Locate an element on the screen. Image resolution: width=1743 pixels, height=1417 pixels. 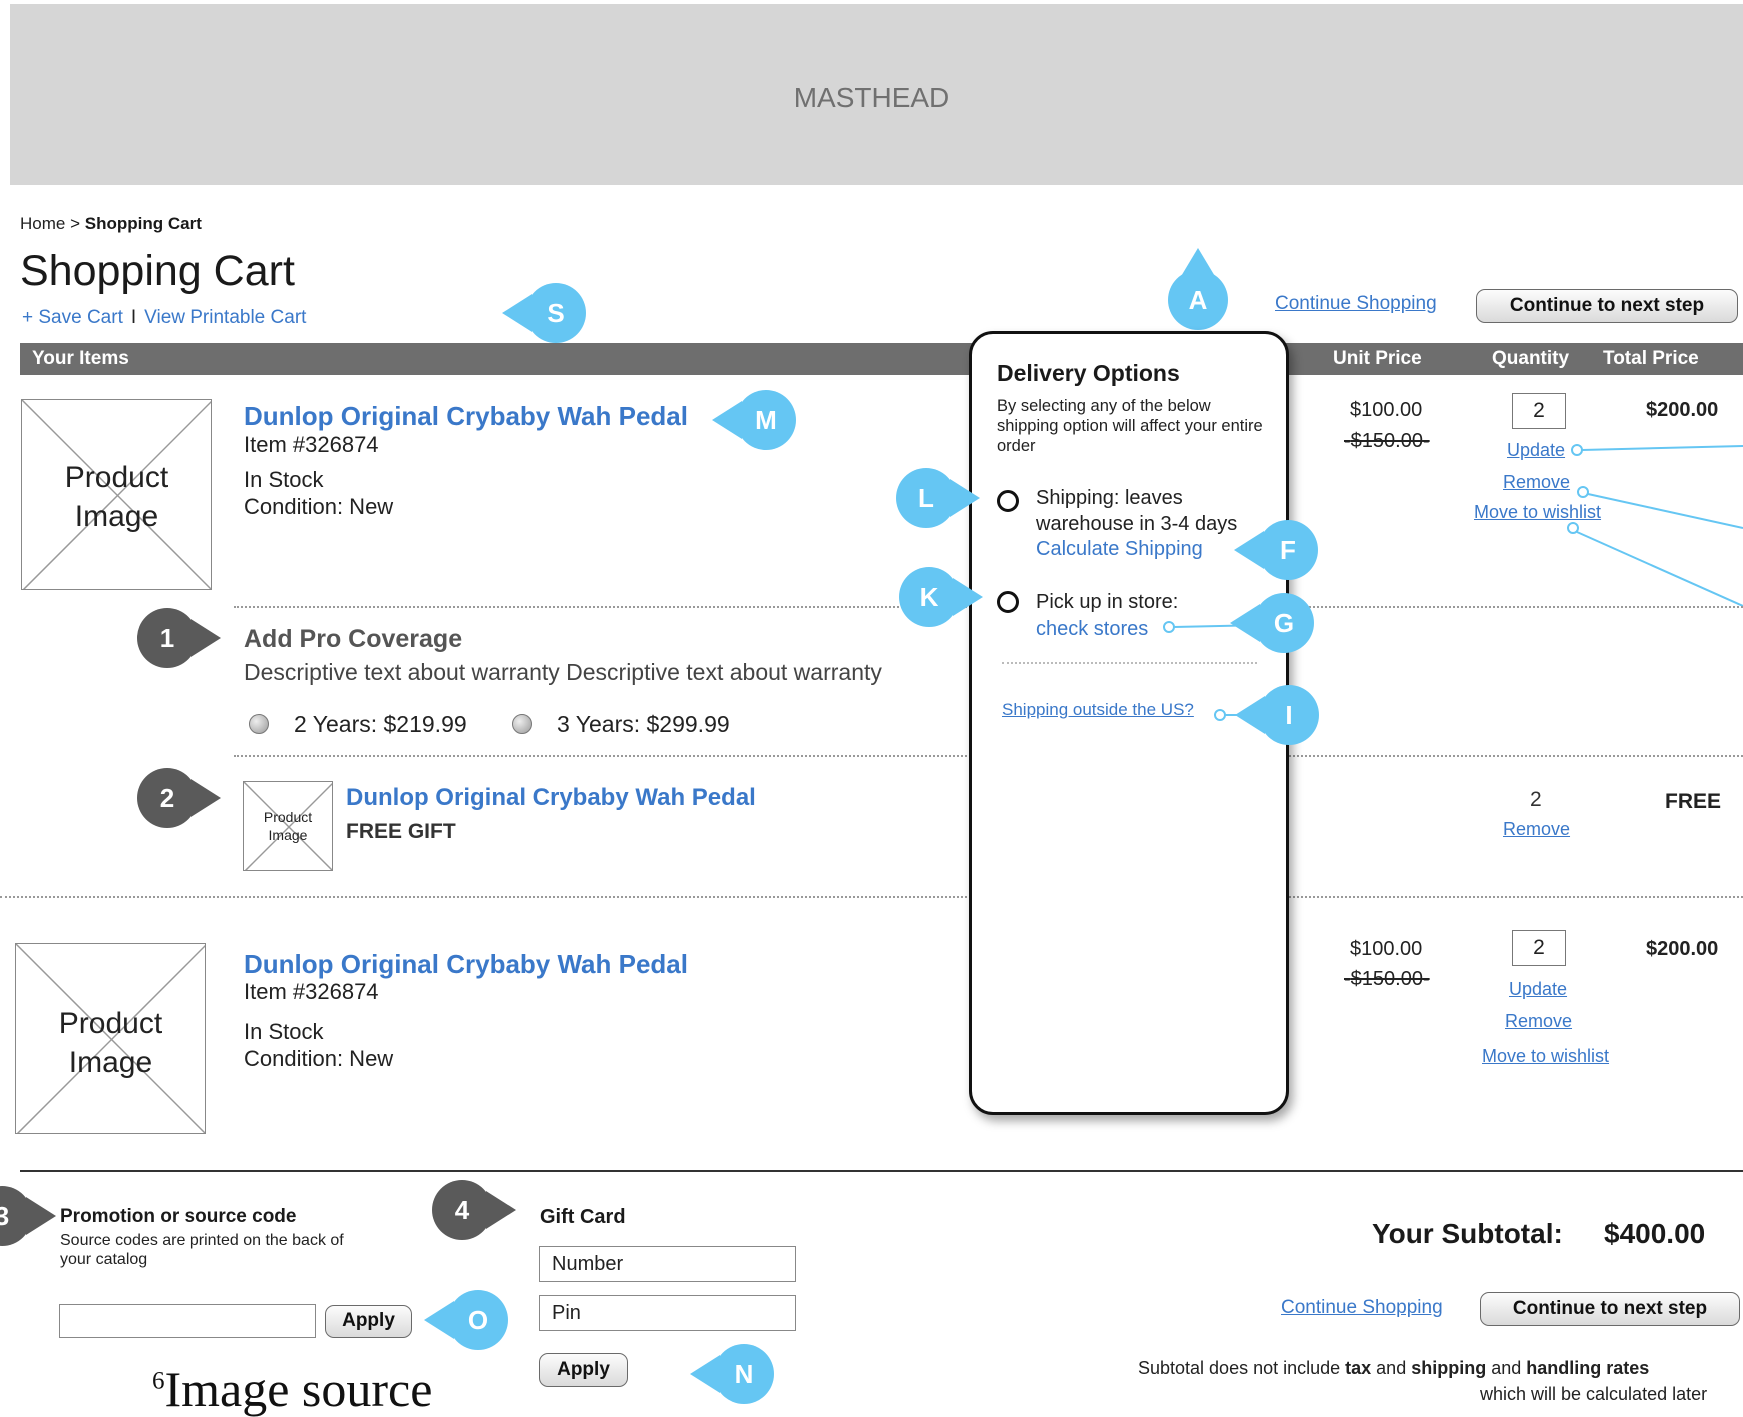
callout-i: I is located at coordinates (1277, 715).